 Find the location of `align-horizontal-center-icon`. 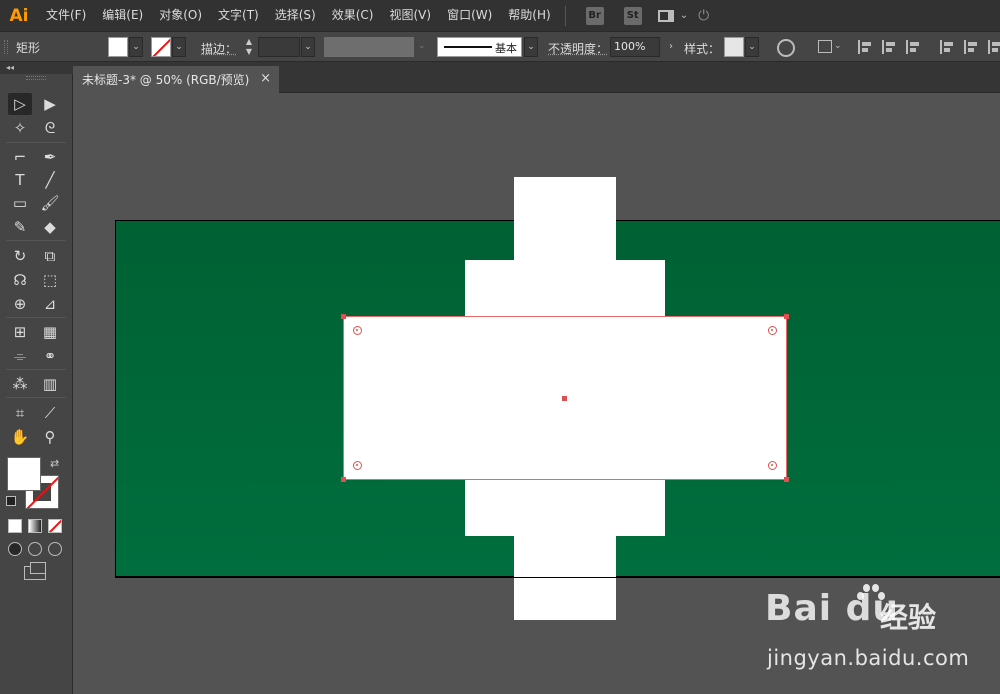

align-horizontal-center-icon is located at coordinates (889, 47).